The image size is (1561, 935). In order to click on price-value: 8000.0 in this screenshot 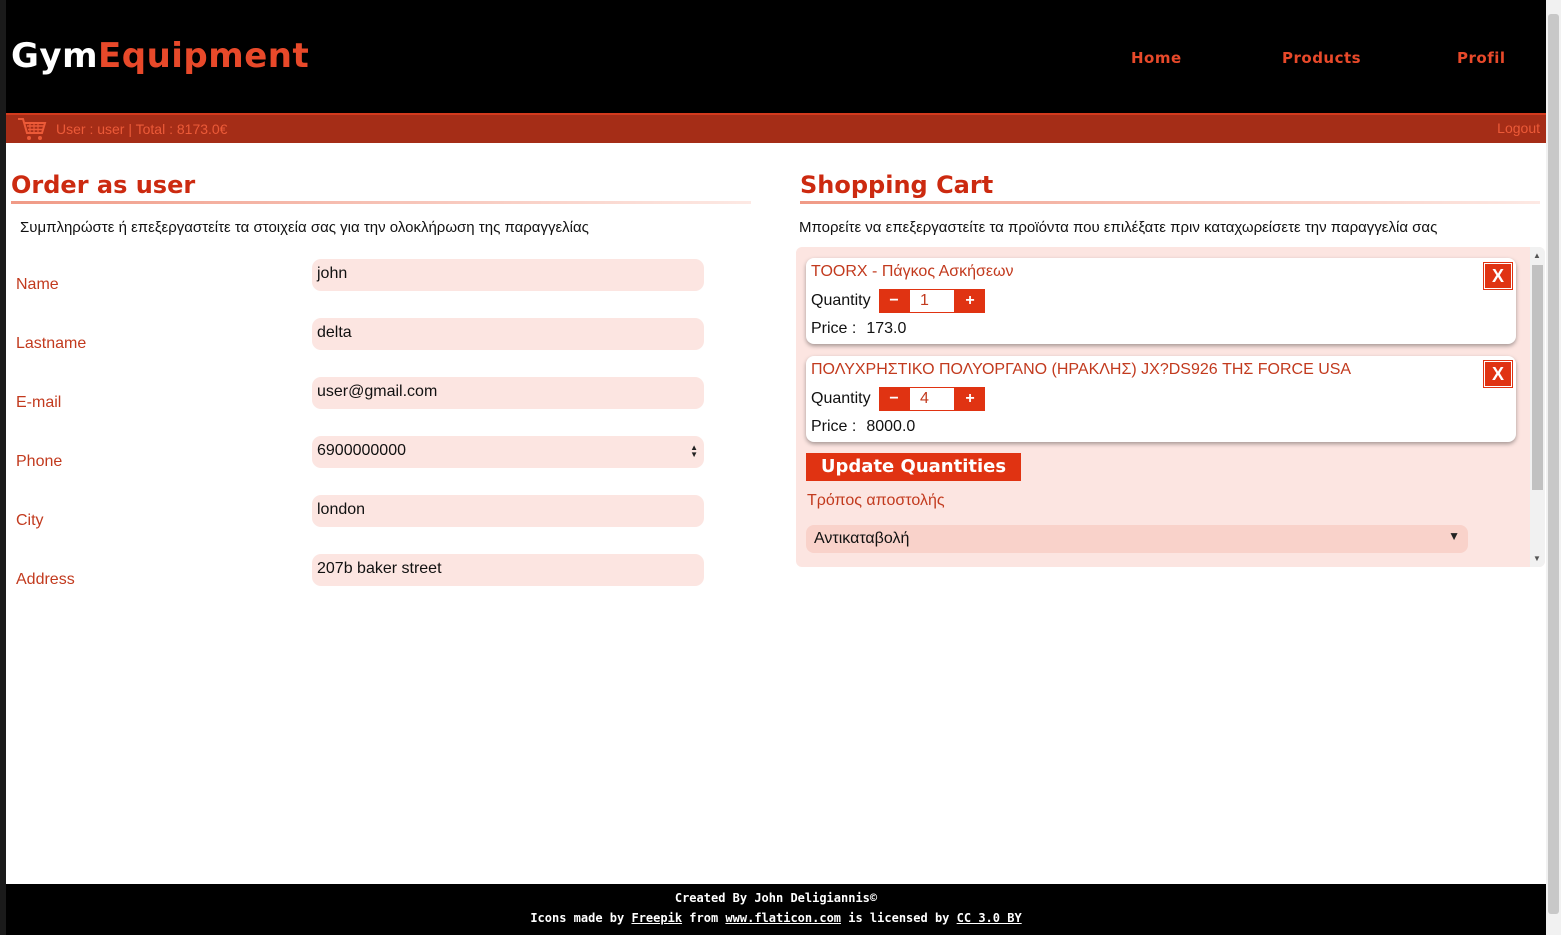, I will do `click(891, 426)`.